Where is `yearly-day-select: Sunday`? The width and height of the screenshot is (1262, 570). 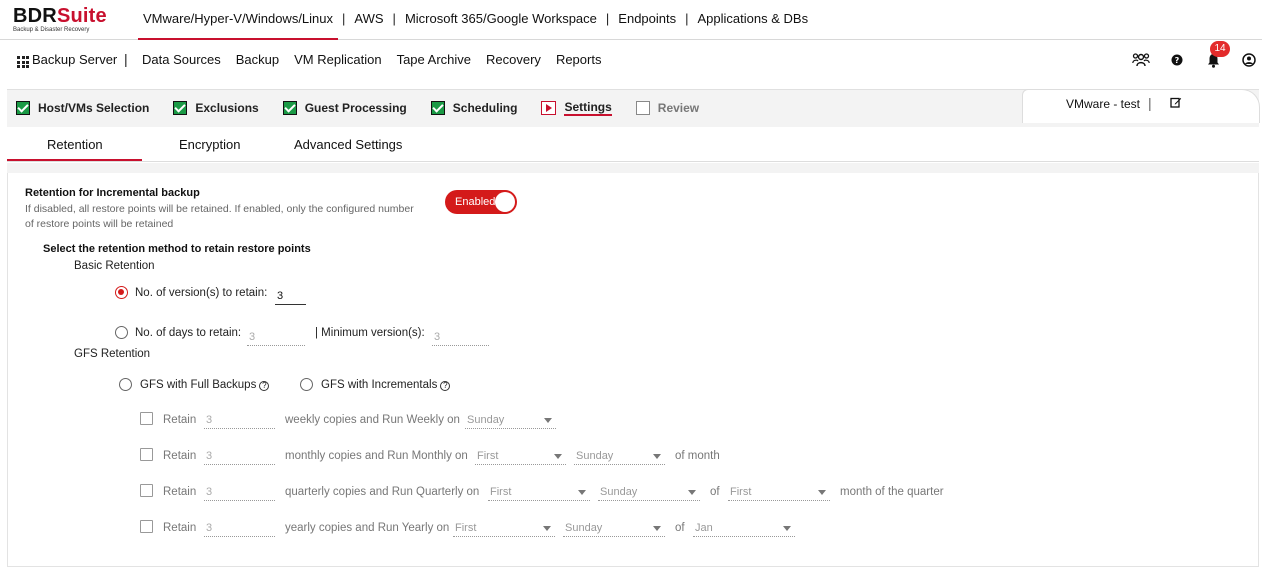
yearly-day-select: Sunday is located at coordinates (614, 529).